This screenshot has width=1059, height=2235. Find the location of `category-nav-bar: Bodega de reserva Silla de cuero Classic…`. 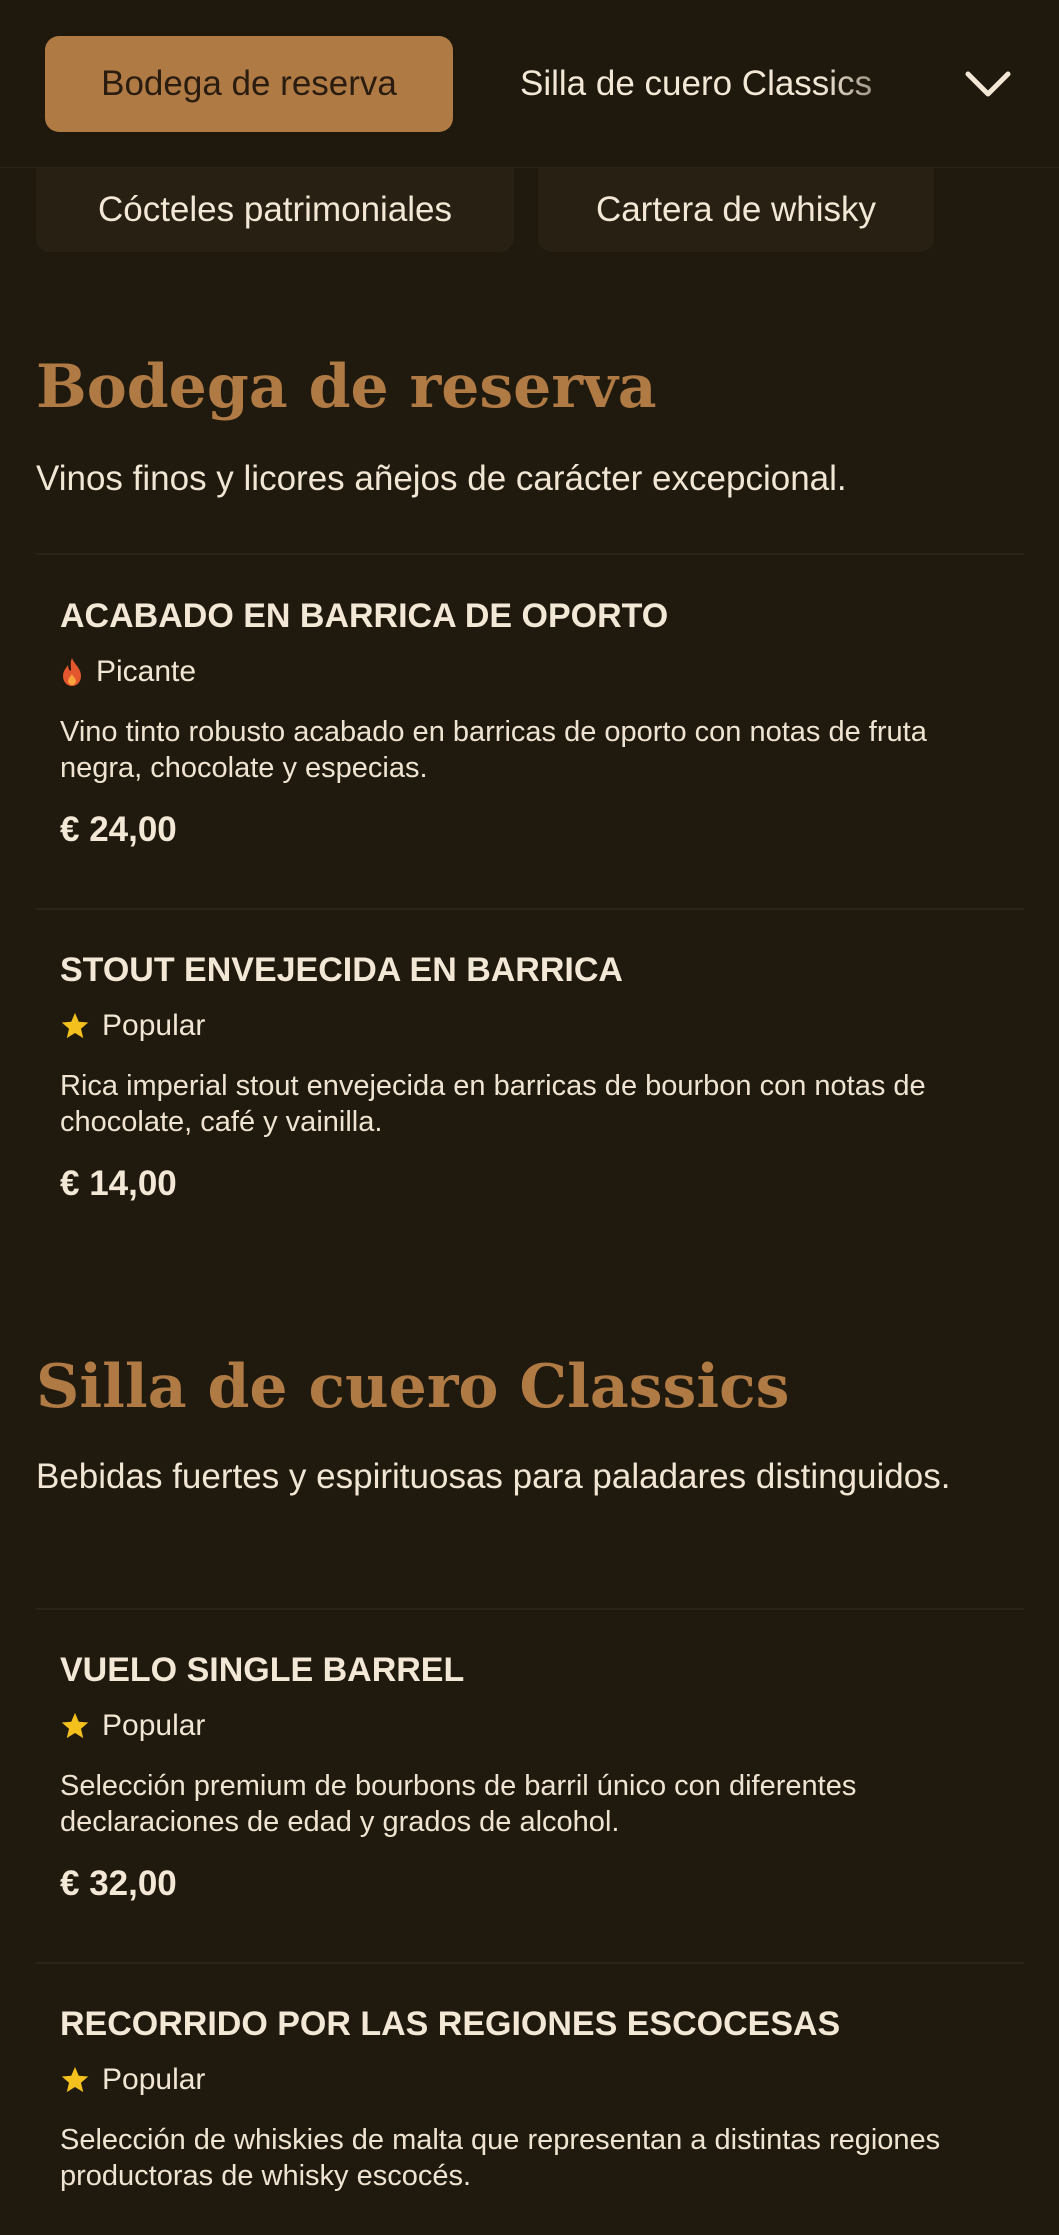

category-nav-bar: Bodega de reserva Silla de cuero Classic… is located at coordinates (529, 84).